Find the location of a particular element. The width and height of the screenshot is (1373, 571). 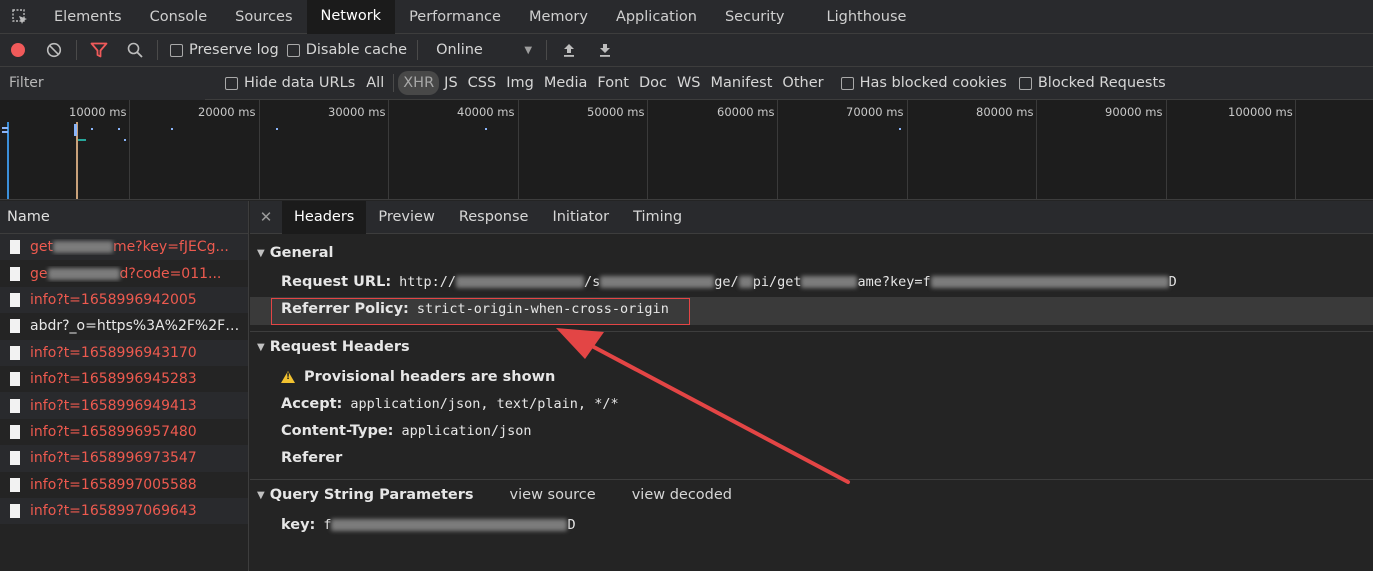

content-type-label: Content-Type: is located at coordinates (337, 431).